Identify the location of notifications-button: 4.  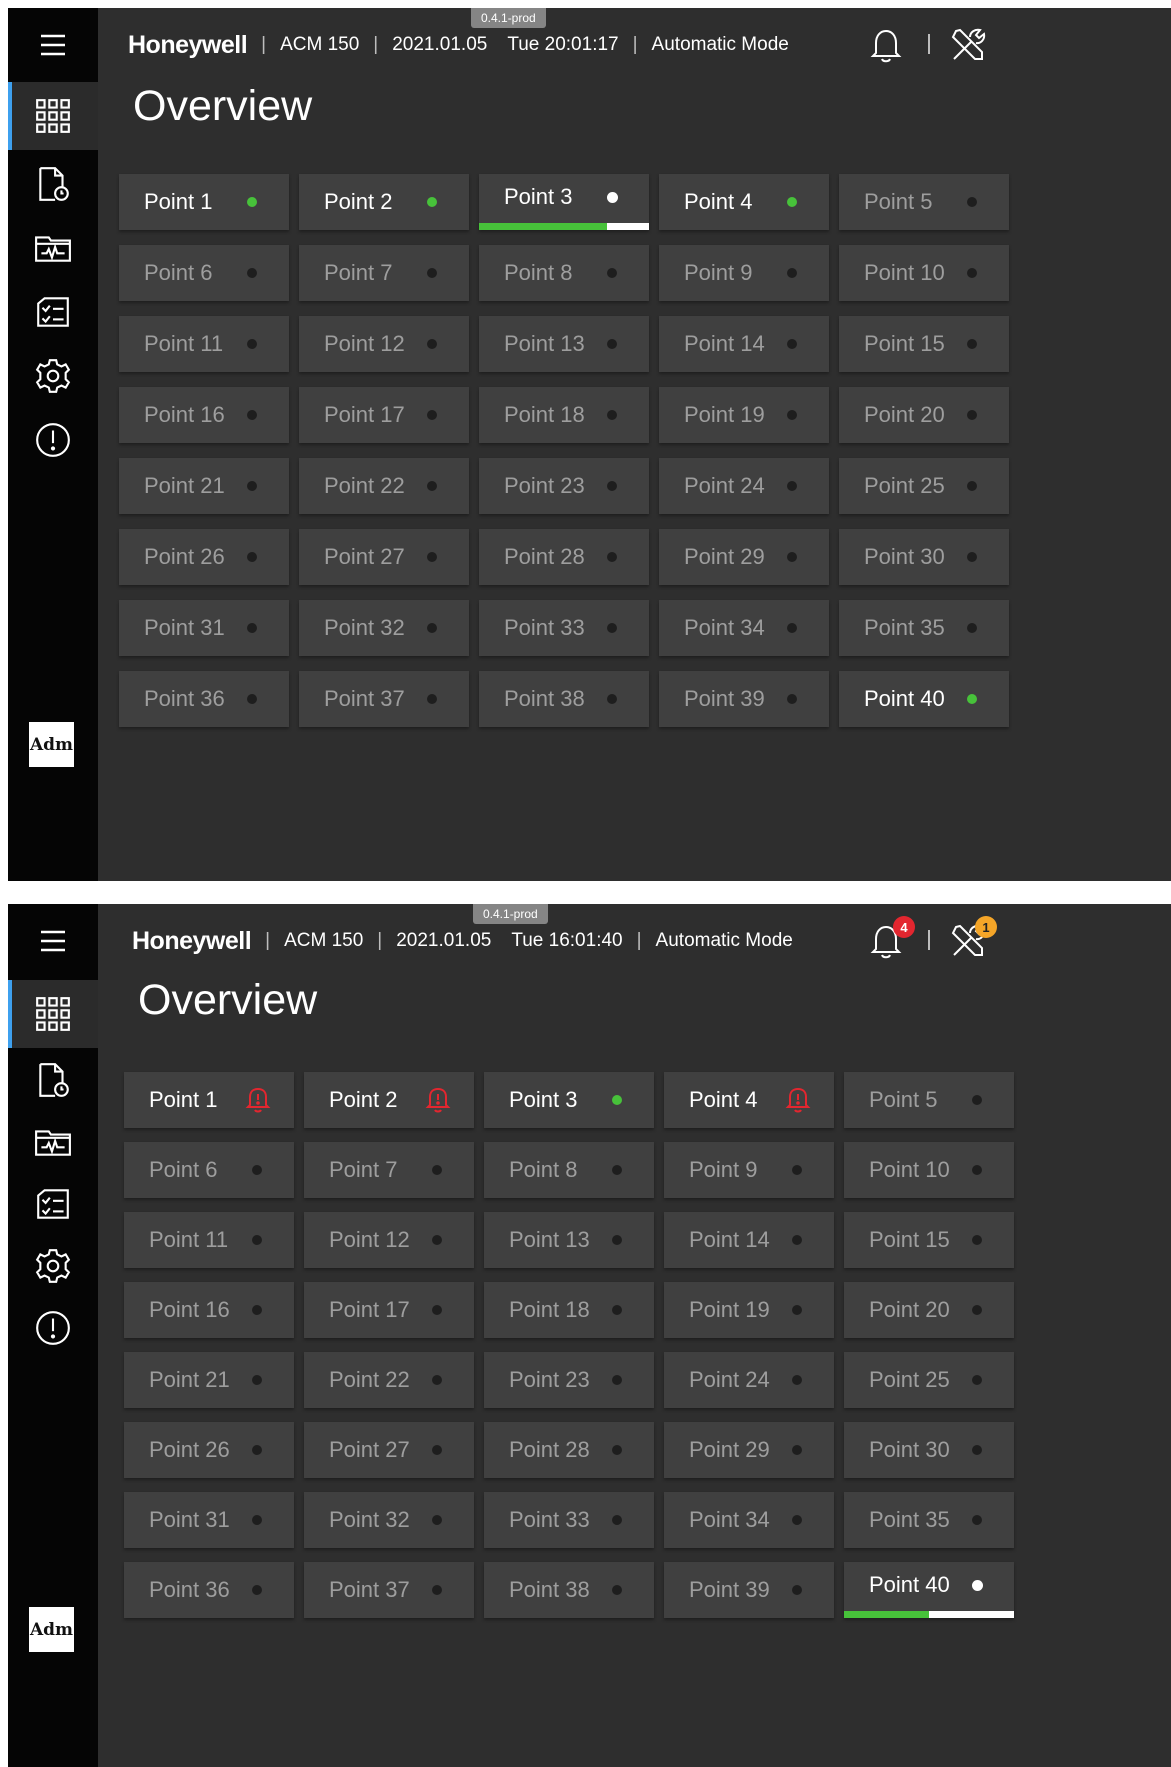
(889, 940).